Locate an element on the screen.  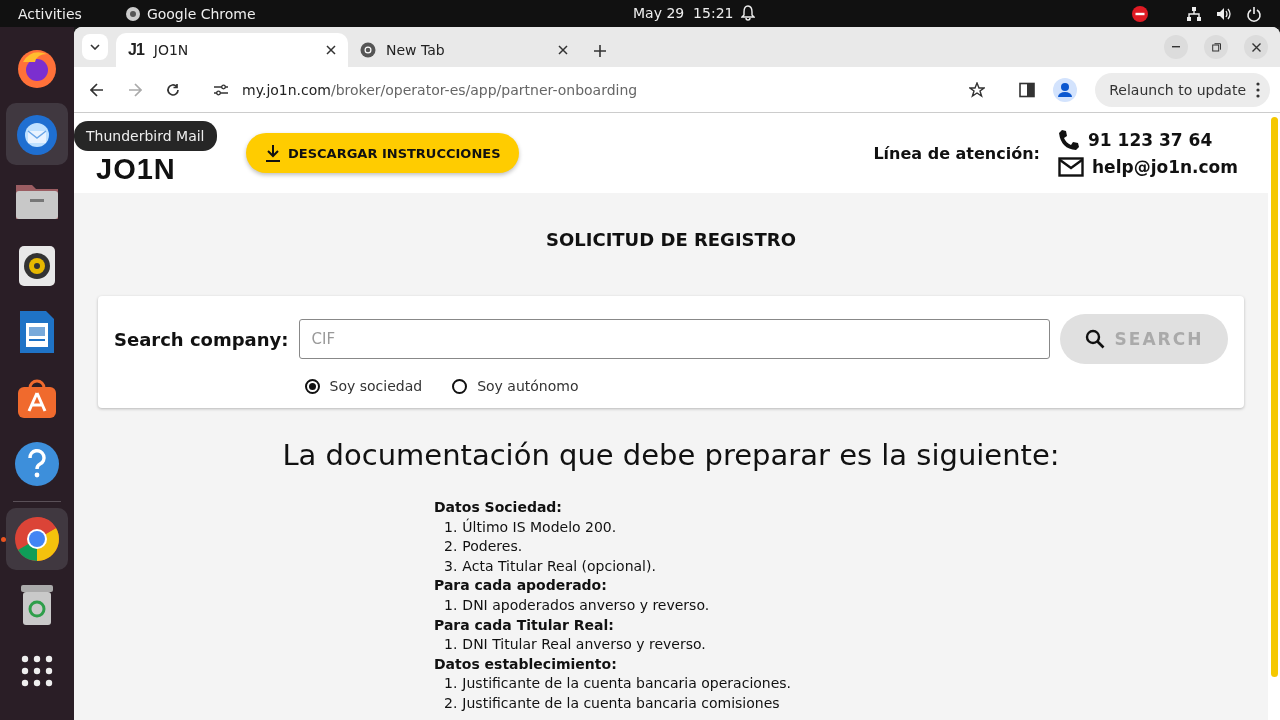
url-text: my.jo1n.com/broker/operator-es/app/partner-onboarding is located at coordinates (599, 89).